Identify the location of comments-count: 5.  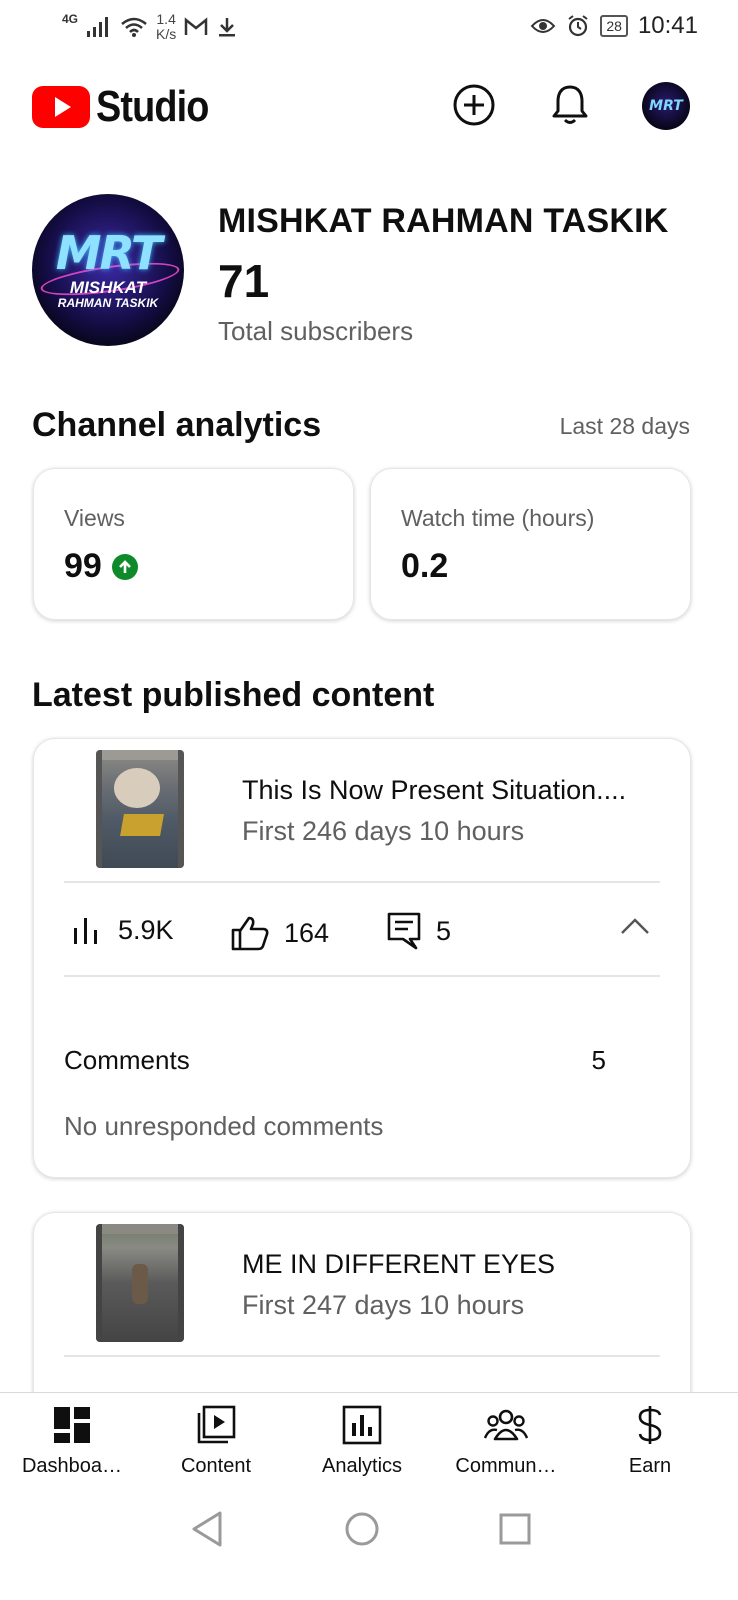
(444, 930).